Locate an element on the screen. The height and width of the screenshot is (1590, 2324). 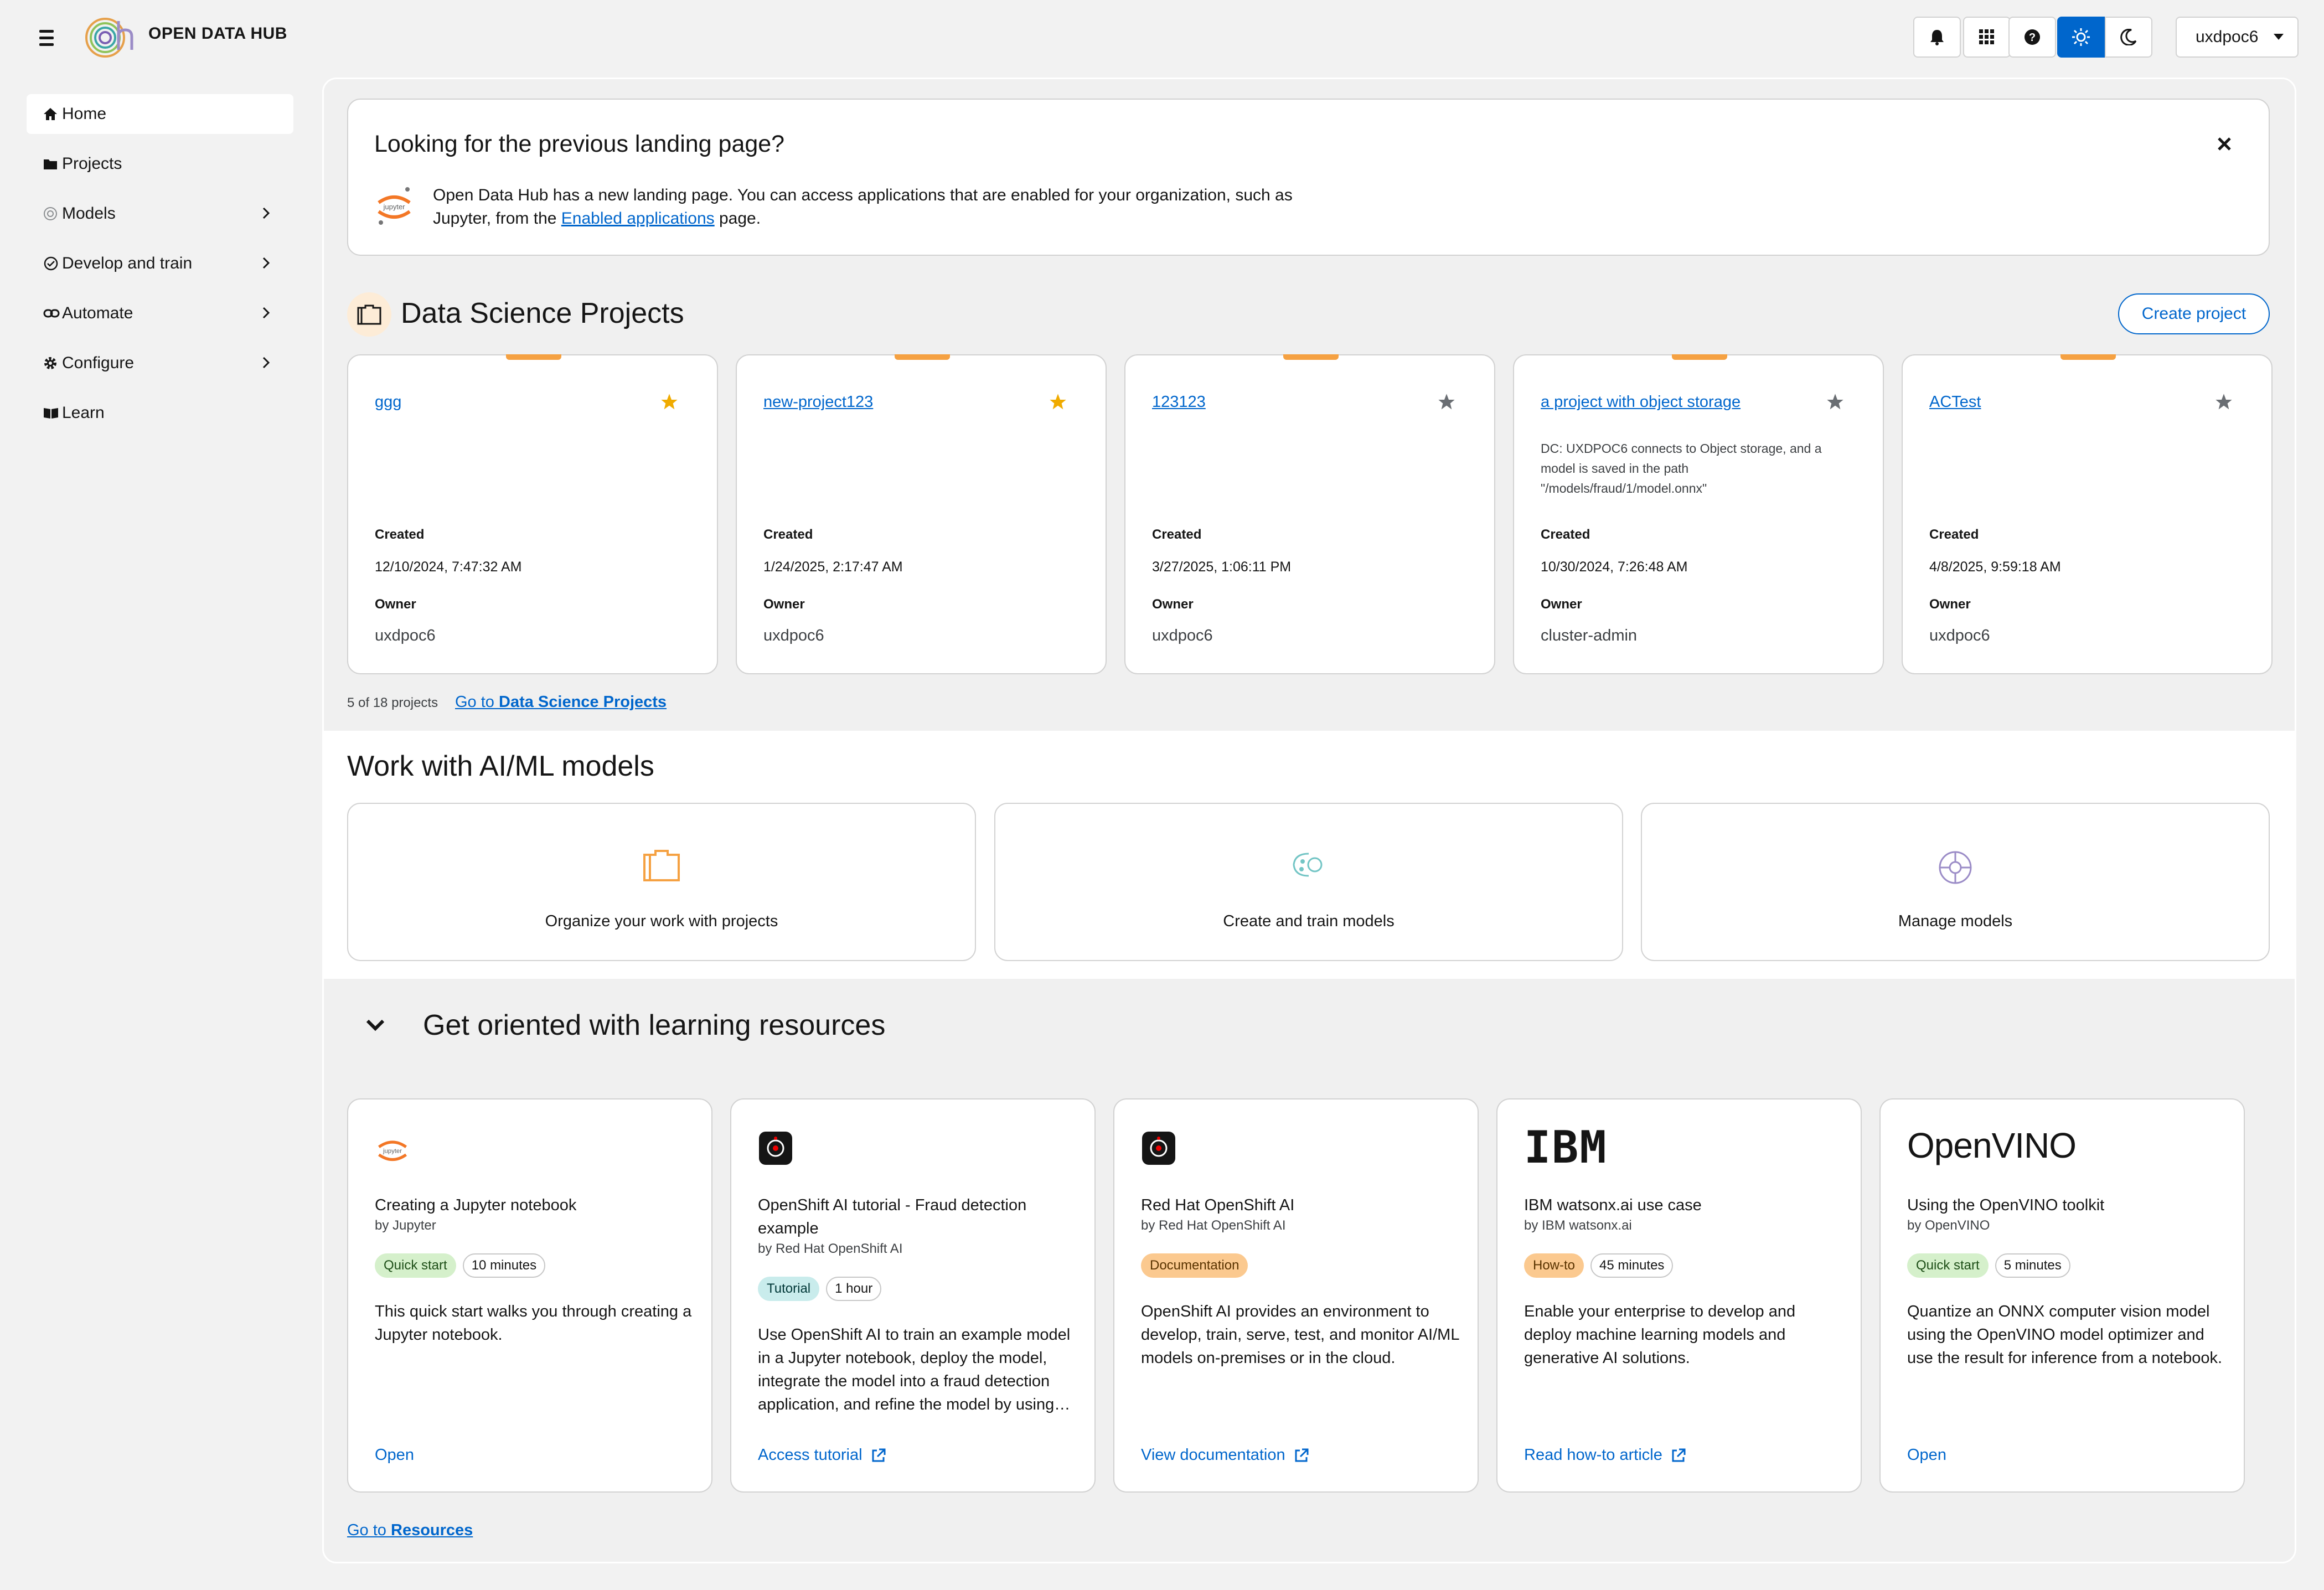
brain-icon is located at coordinates (1955, 867).